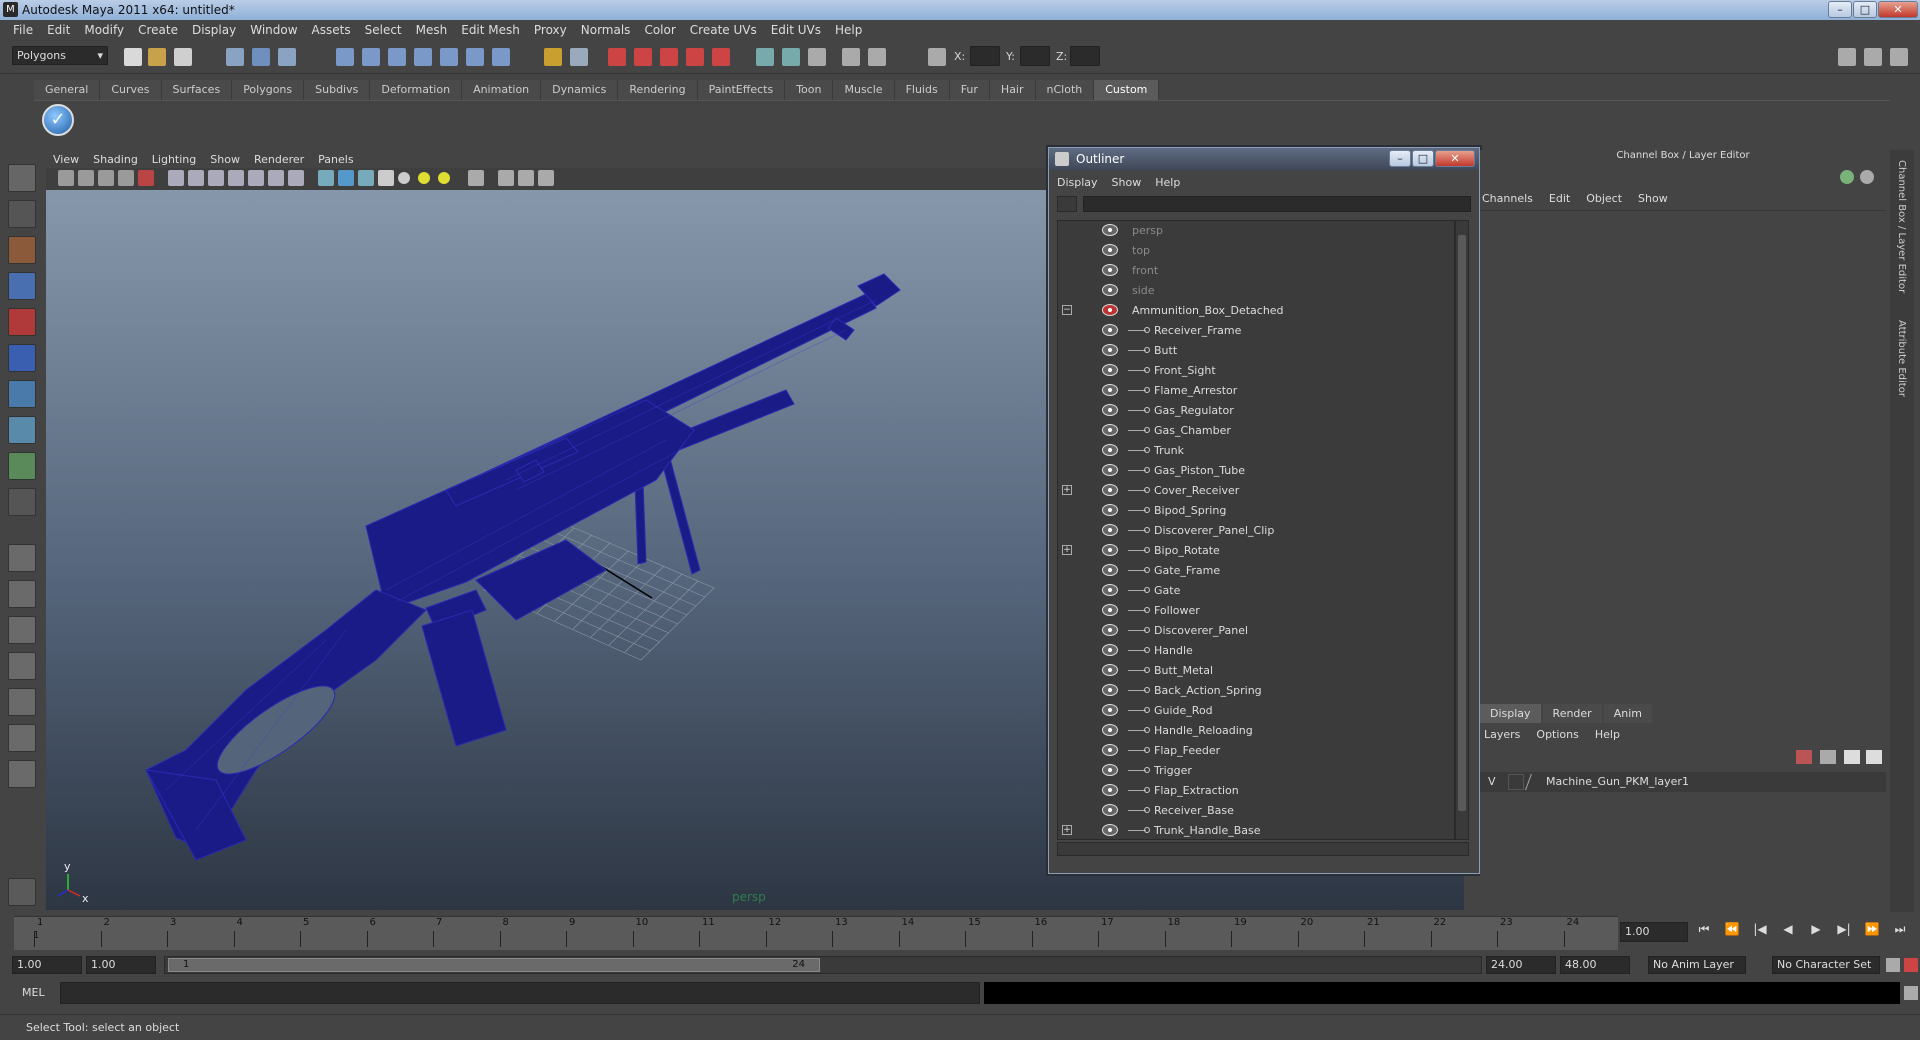 Image resolution: width=1920 pixels, height=1040 pixels. I want to click on go-to-end-button: ⏭, so click(1900, 929).